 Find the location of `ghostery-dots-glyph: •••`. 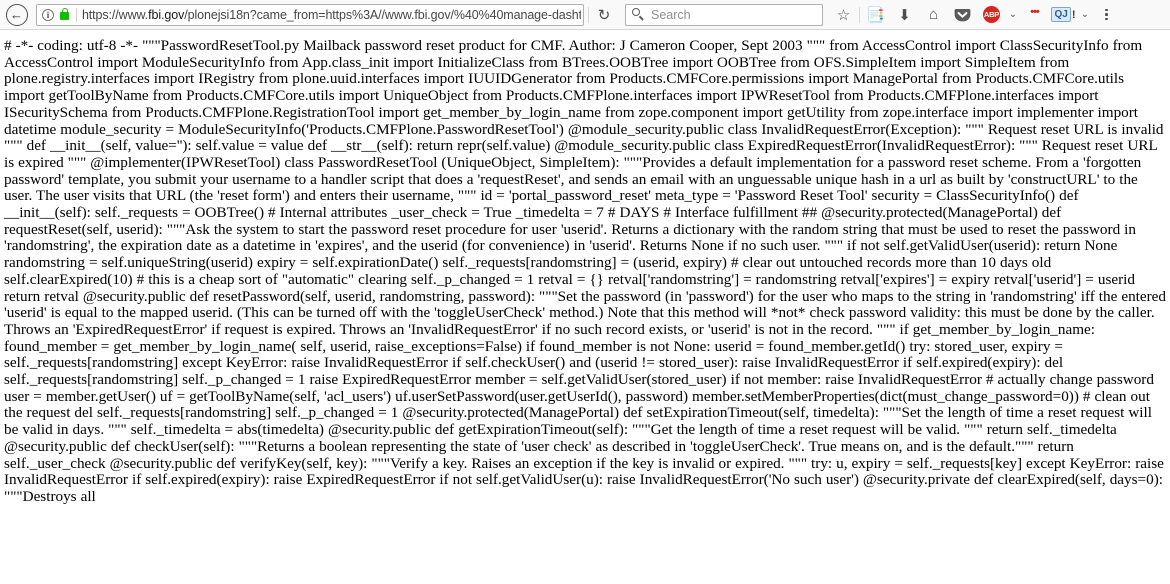

ghostery-dots-glyph: ••• is located at coordinates (1035, 11).